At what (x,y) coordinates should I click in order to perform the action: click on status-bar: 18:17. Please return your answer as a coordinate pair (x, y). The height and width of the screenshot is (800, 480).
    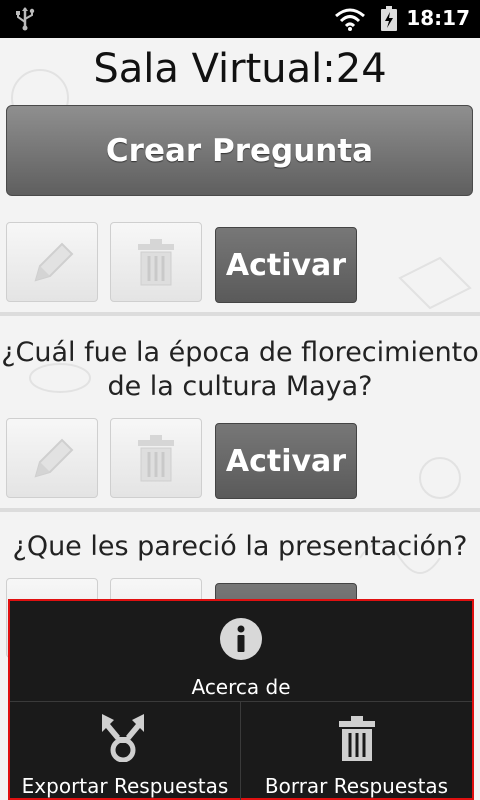
    Looking at the image, I should click on (240, 19).